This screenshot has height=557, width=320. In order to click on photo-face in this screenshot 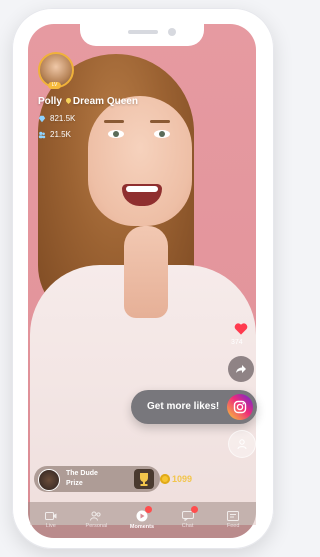, I will do `click(140, 161)`.